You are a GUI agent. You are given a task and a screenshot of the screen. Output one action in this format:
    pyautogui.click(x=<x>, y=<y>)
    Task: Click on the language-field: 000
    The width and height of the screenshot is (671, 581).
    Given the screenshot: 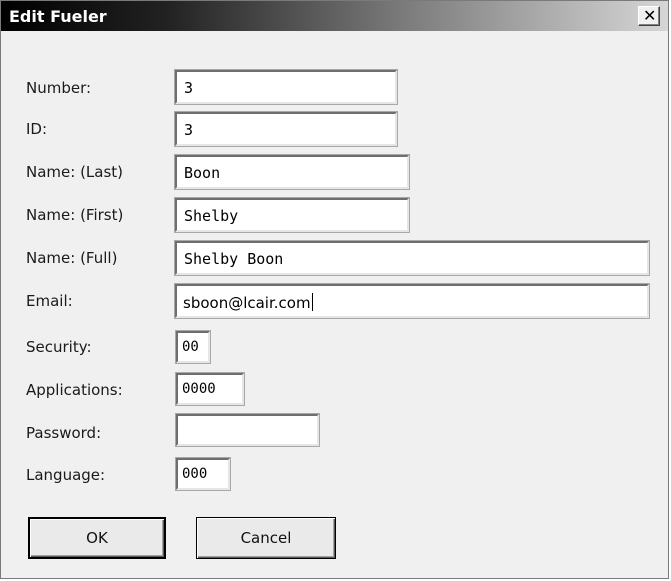 What is the action you would take?
    pyautogui.click(x=203, y=474)
    